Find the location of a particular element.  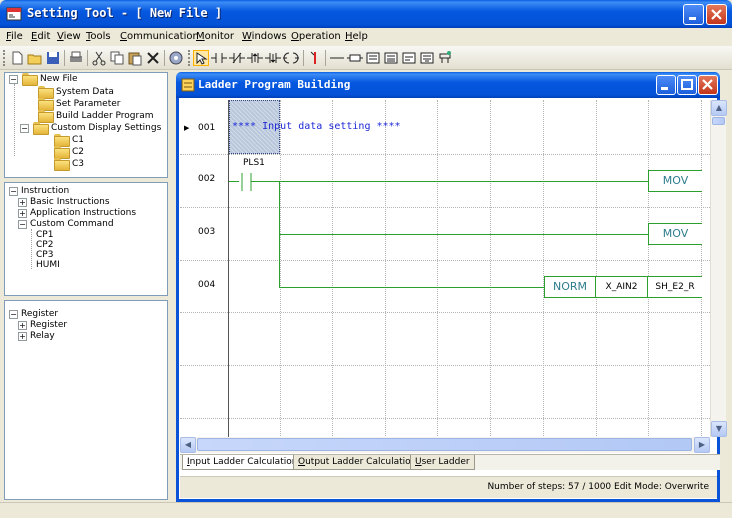

scroll-left-icon: ◀ is located at coordinates (188, 445).